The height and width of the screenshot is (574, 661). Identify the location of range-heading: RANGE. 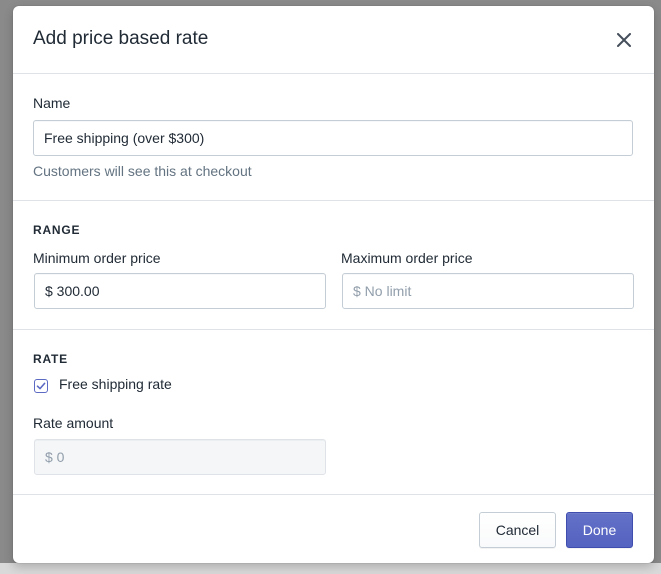
(57, 230).